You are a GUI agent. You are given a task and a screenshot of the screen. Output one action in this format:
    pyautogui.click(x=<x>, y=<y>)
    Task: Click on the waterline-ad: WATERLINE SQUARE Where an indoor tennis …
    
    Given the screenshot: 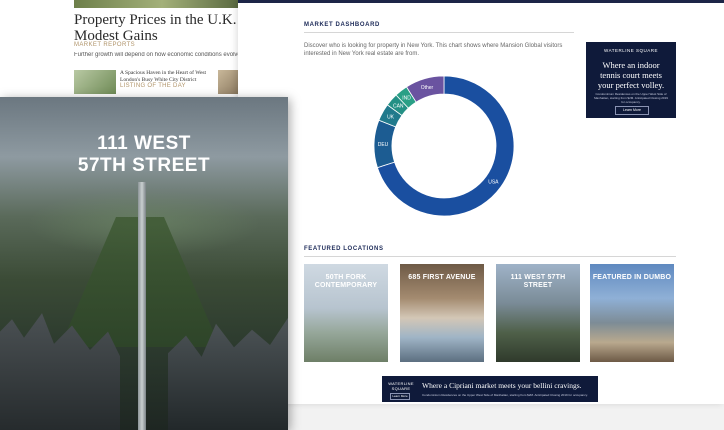 What is the action you would take?
    pyautogui.click(x=631, y=80)
    